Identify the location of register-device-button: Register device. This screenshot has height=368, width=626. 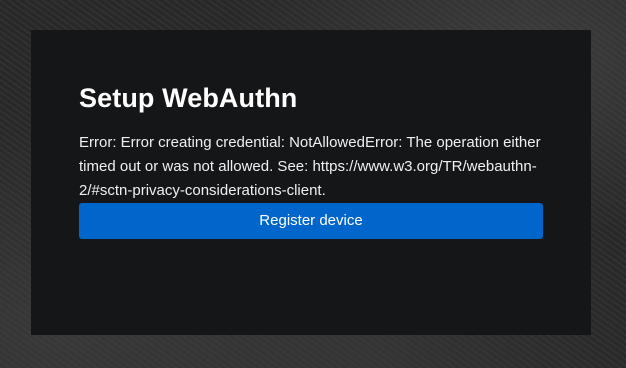
(311, 221).